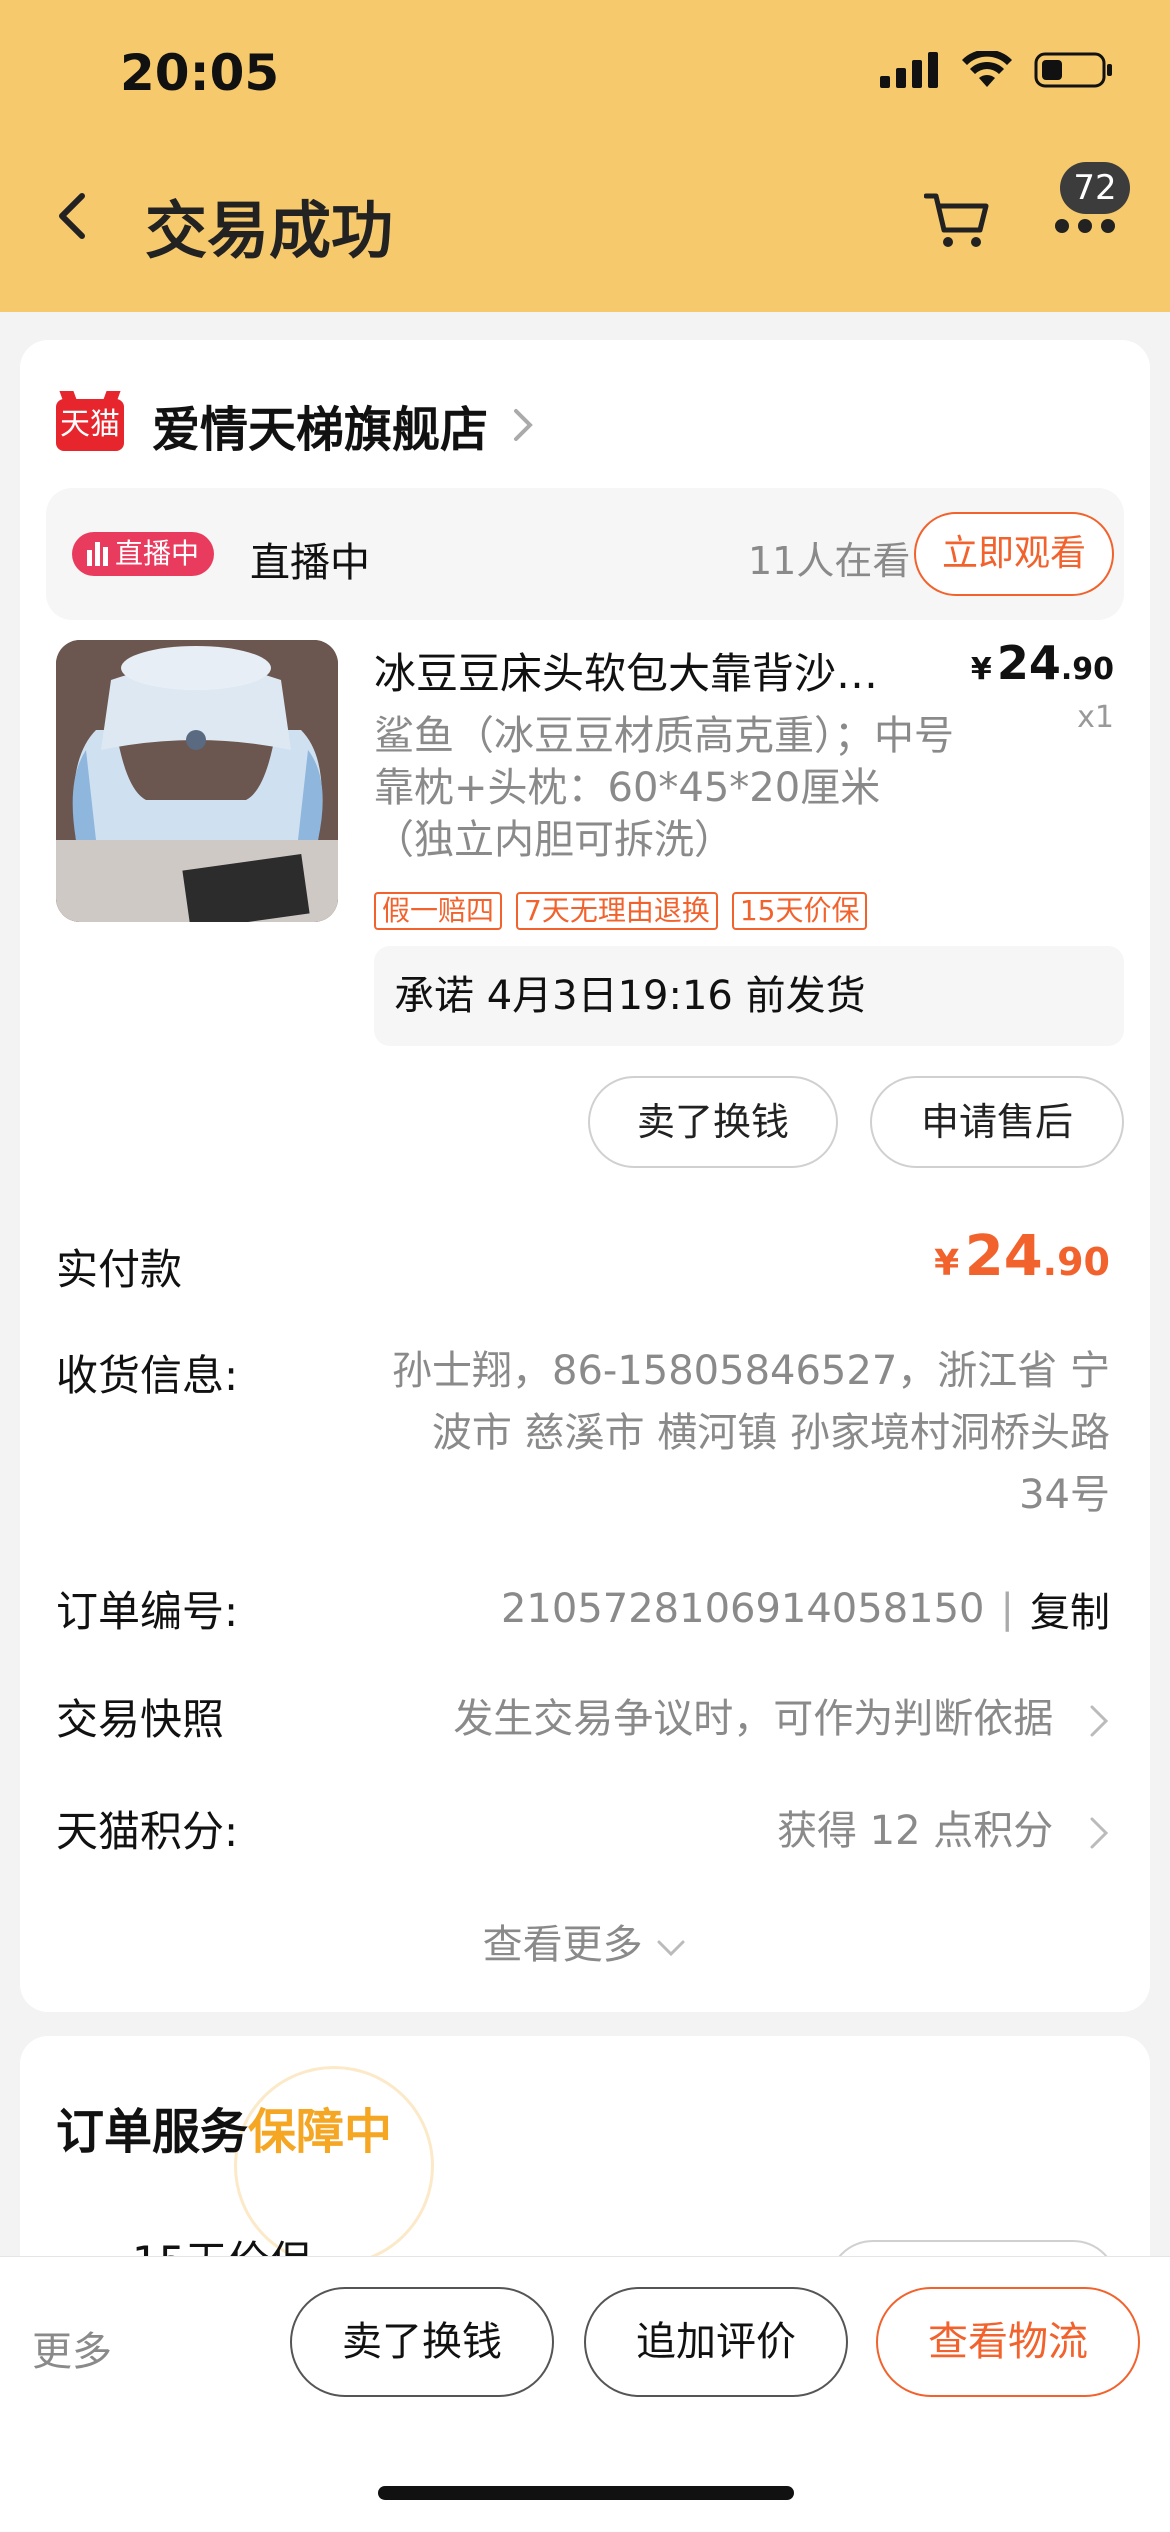  I want to click on after-sale-button: 申请售后, so click(997, 1122).